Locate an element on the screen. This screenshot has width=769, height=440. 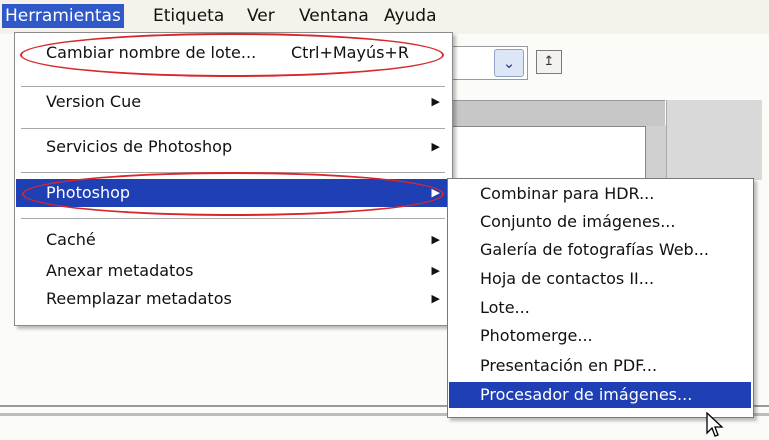
up-folder-button: ↥ is located at coordinates (549, 62).